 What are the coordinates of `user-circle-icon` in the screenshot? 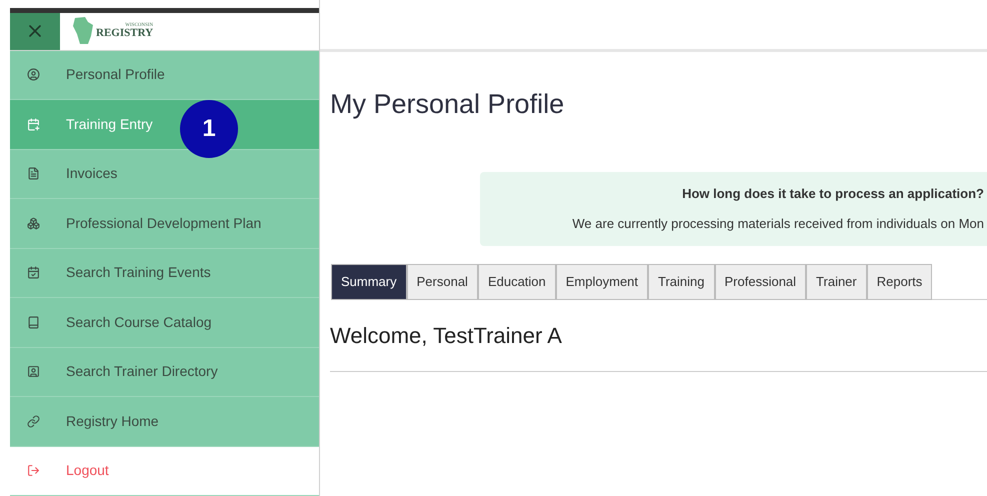 It's located at (33, 75).